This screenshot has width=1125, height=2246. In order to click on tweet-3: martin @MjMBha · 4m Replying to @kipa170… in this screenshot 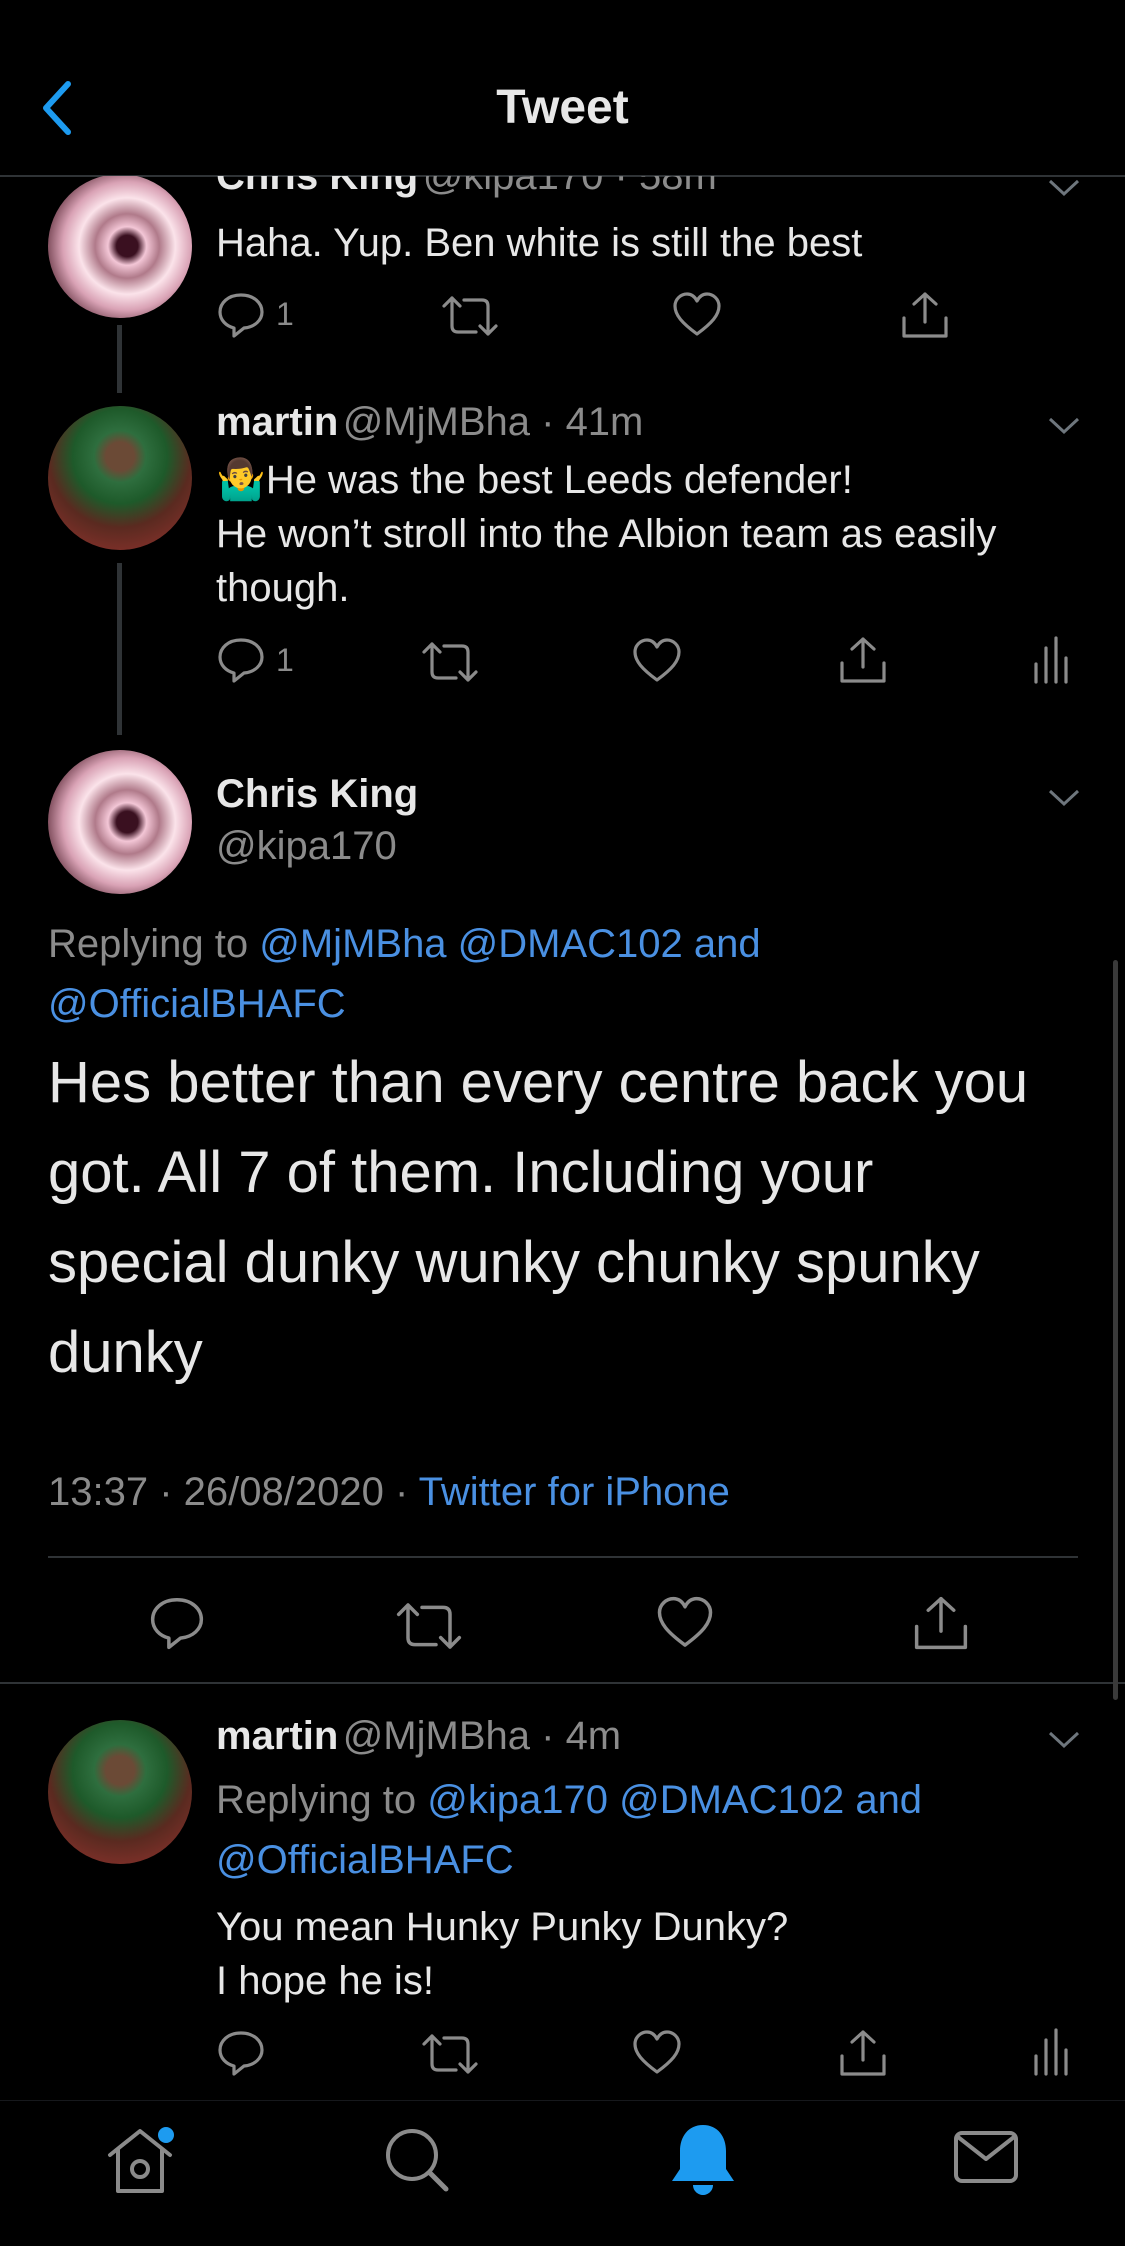, I will do `click(562, 1860)`.